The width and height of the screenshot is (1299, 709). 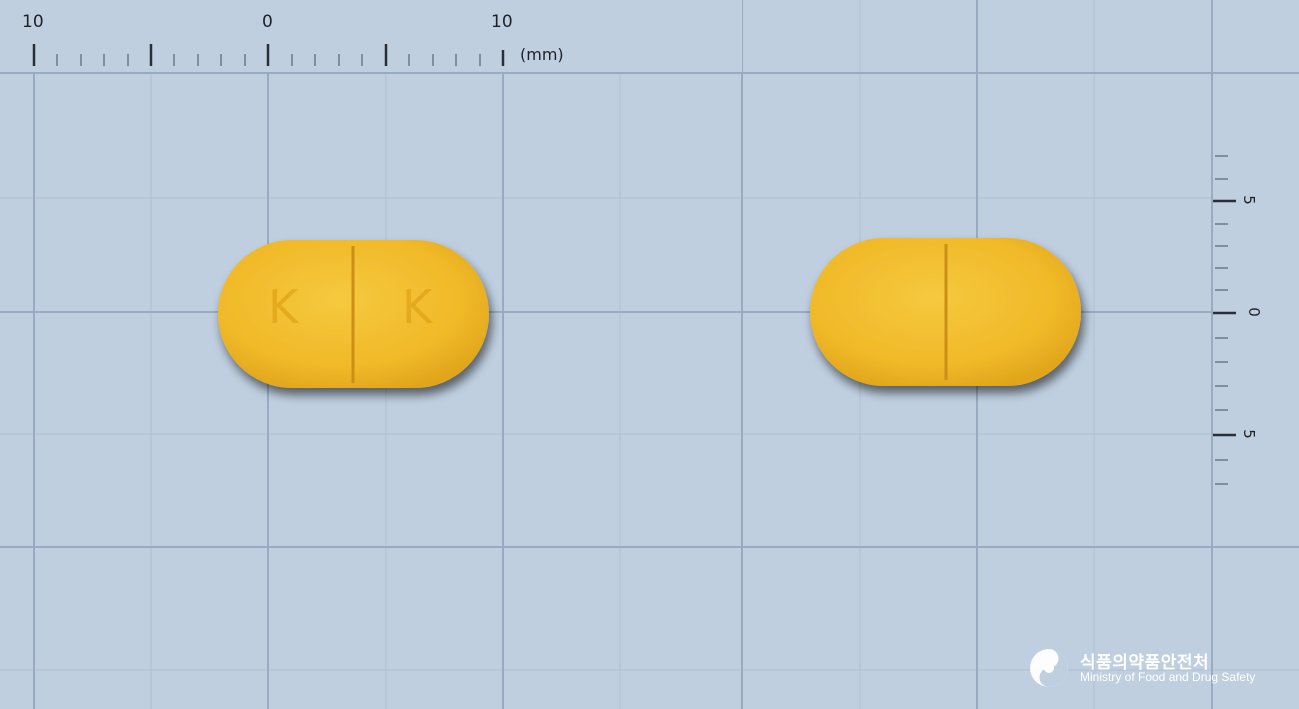 I want to click on taegeuk-emblem-icon, so click(x=1049, y=668).